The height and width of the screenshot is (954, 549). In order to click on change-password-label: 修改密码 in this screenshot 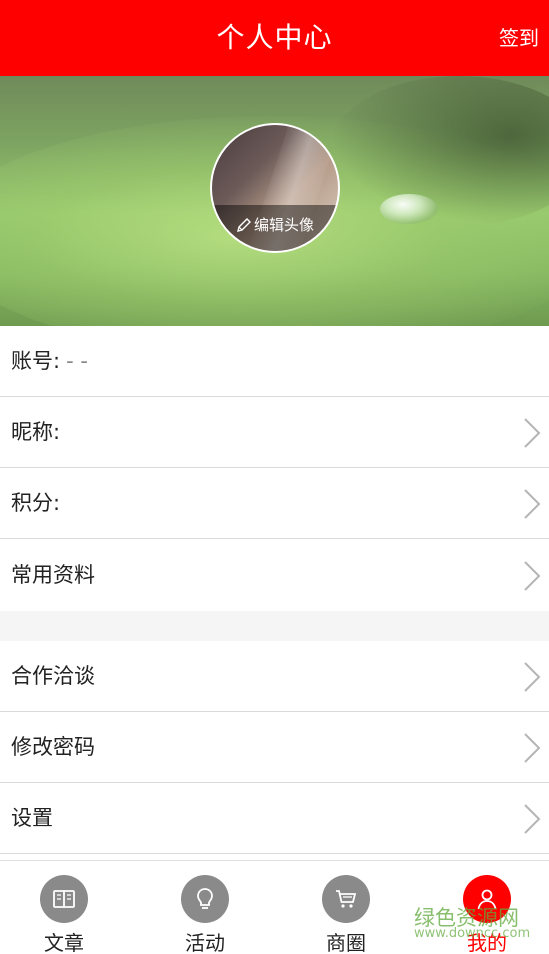, I will do `click(53, 747)`.